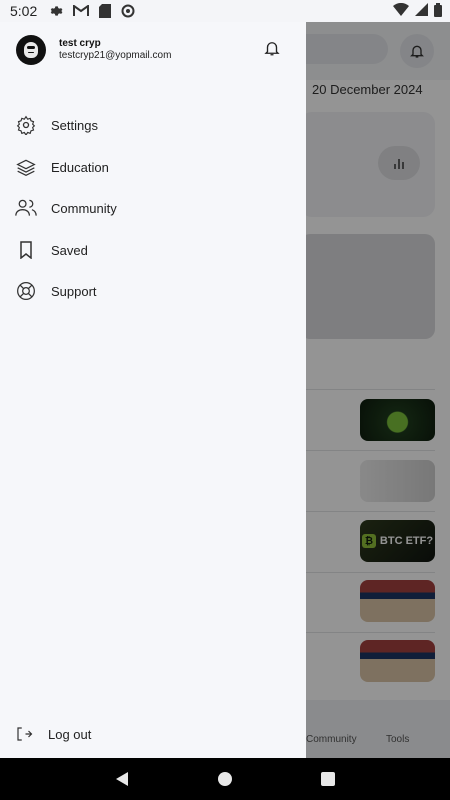 This screenshot has width=450, height=800. What do you see at coordinates (115, 55) in the screenshot?
I see `user-email: testcryp21@yopmail.com` at bounding box center [115, 55].